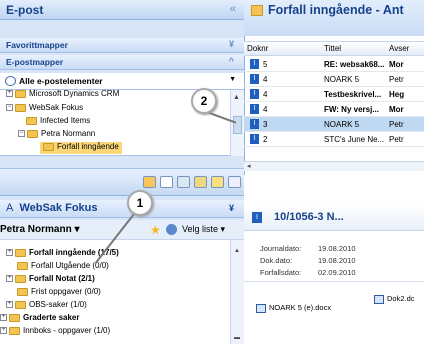  Describe the element at coordinates (334, 109) in the screenshot. I see `table-row: I 4 FW: Ny versj... Mor` at that location.